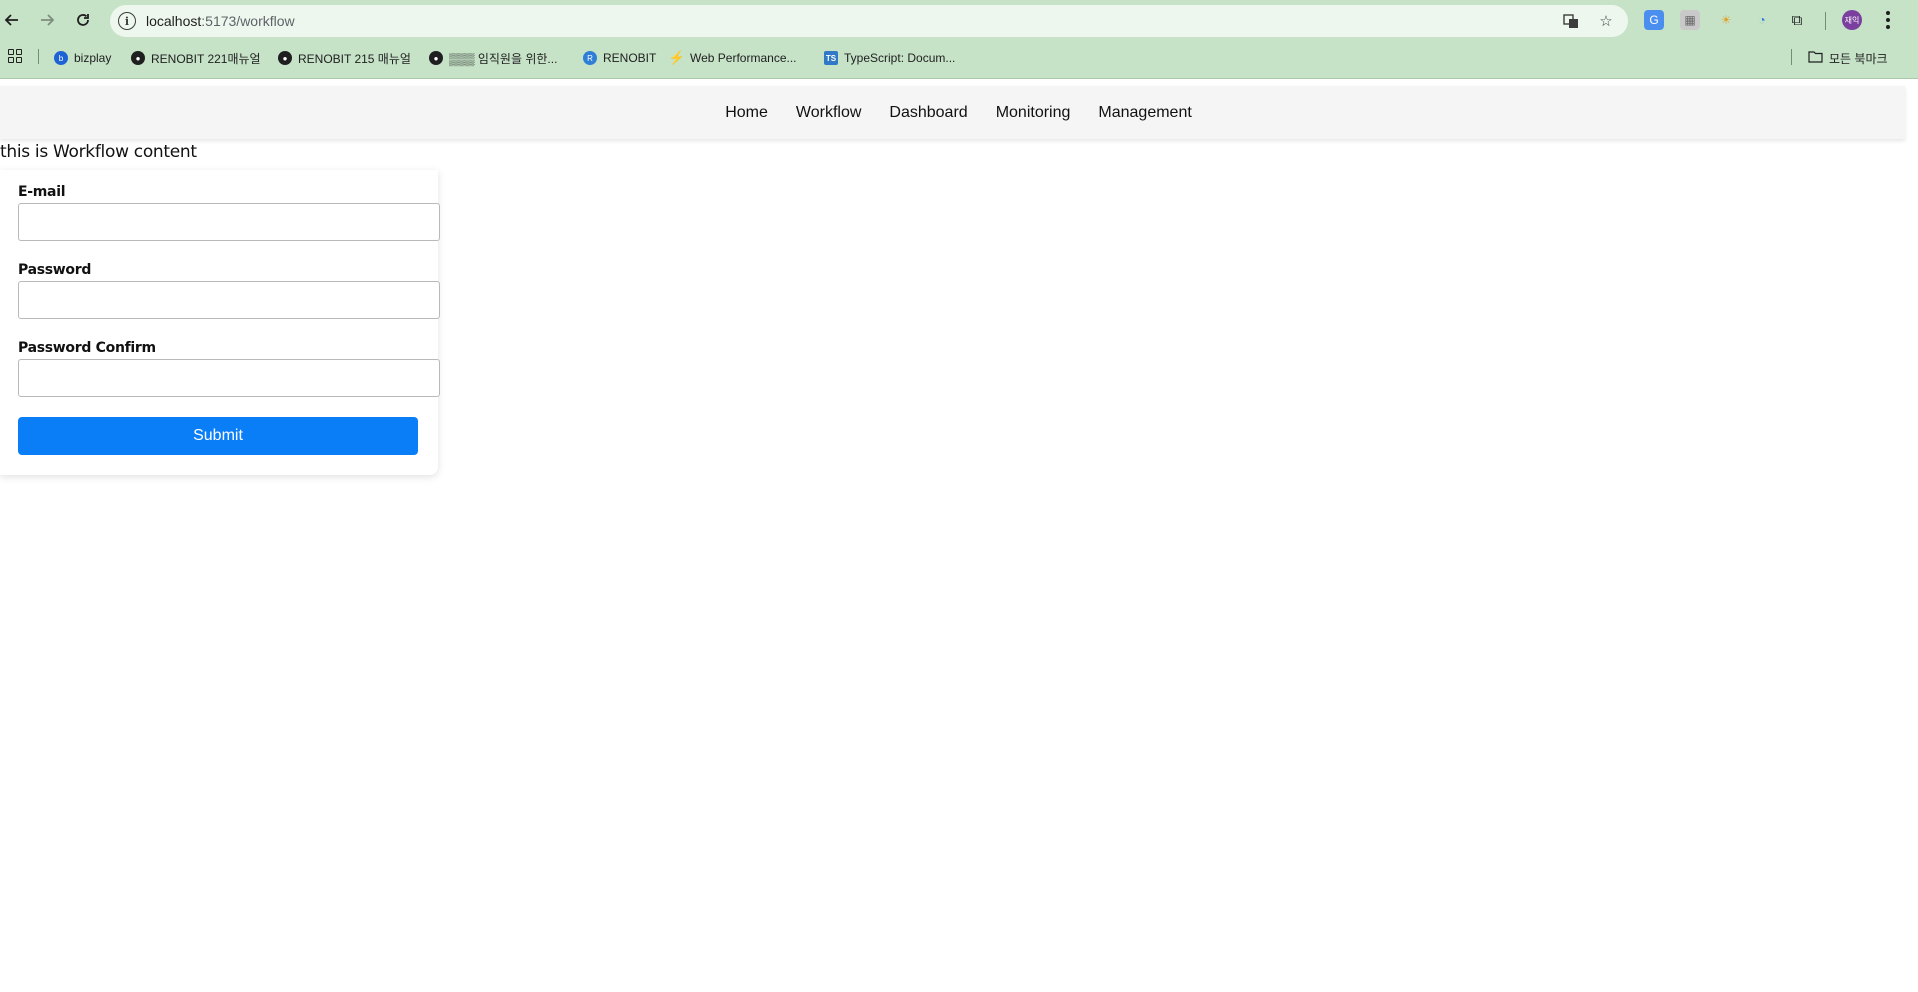 The height and width of the screenshot is (992, 1918). I want to click on password-label: Password, so click(55, 270).